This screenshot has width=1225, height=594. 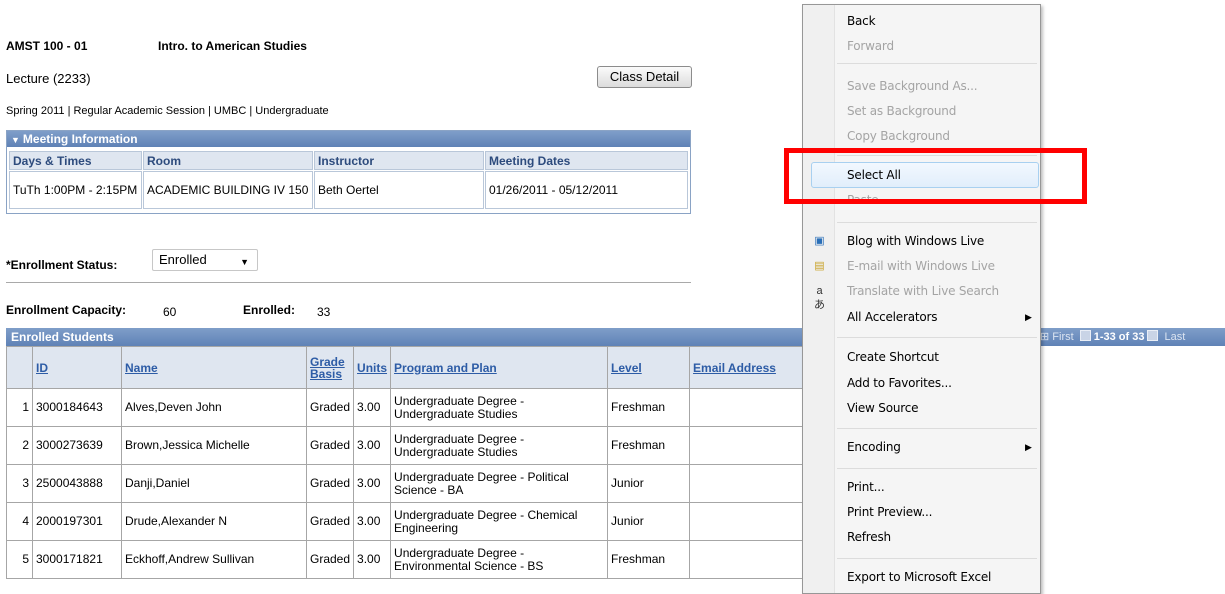 What do you see at coordinates (228, 190) in the screenshot?
I see `meeting-room: ACADEMIC BUILDING IV 150` at bounding box center [228, 190].